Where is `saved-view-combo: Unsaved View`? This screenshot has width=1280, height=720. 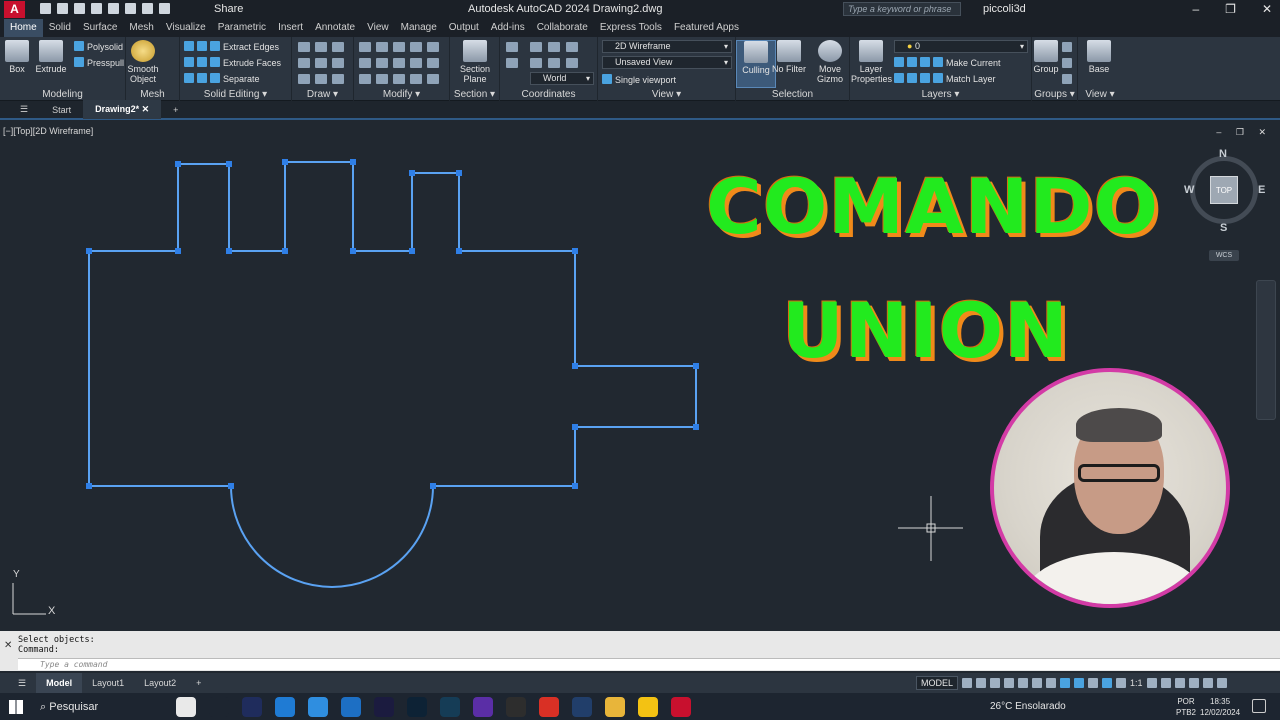
saved-view-combo: Unsaved View is located at coordinates (667, 62).